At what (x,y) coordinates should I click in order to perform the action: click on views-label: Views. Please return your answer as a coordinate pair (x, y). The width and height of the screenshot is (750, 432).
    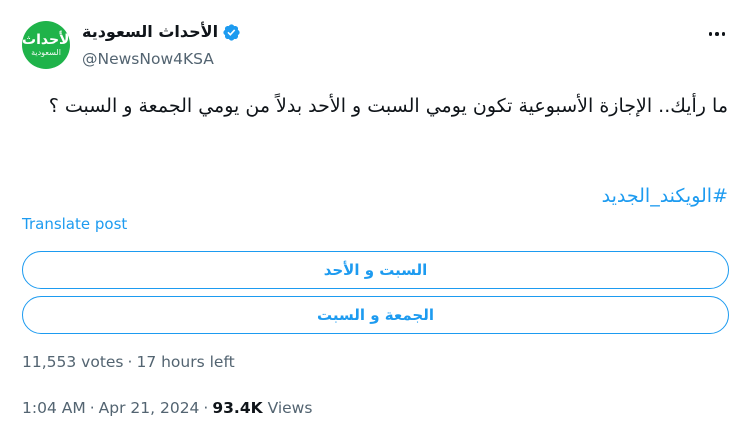
    Looking at the image, I should click on (290, 408).